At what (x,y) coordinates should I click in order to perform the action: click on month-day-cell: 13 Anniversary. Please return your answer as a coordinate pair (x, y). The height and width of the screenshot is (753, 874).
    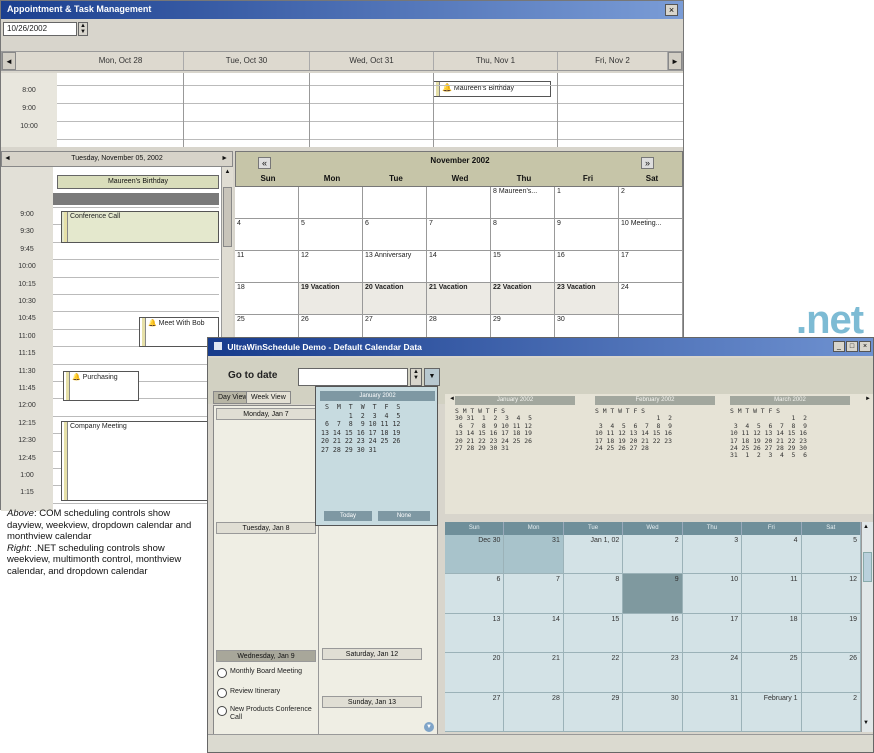
    Looking at the image, I should click on (395, 267).